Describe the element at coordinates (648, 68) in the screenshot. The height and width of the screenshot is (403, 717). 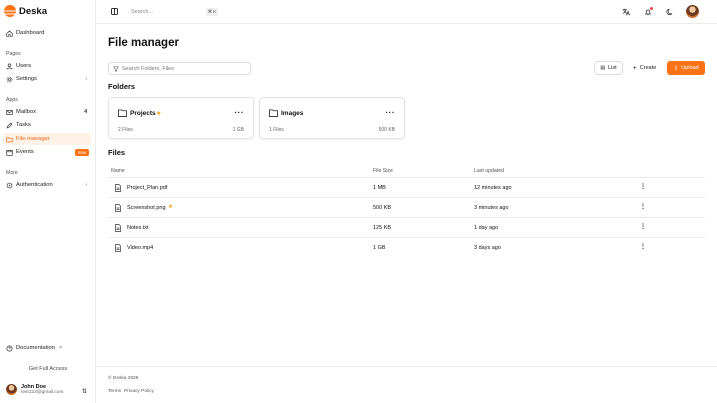
I see `create-label: Create` at that location.